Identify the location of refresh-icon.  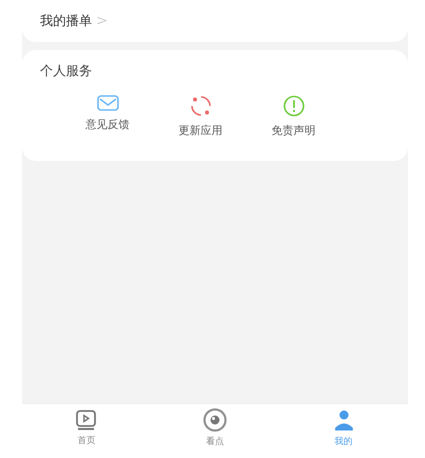
(201, 106).